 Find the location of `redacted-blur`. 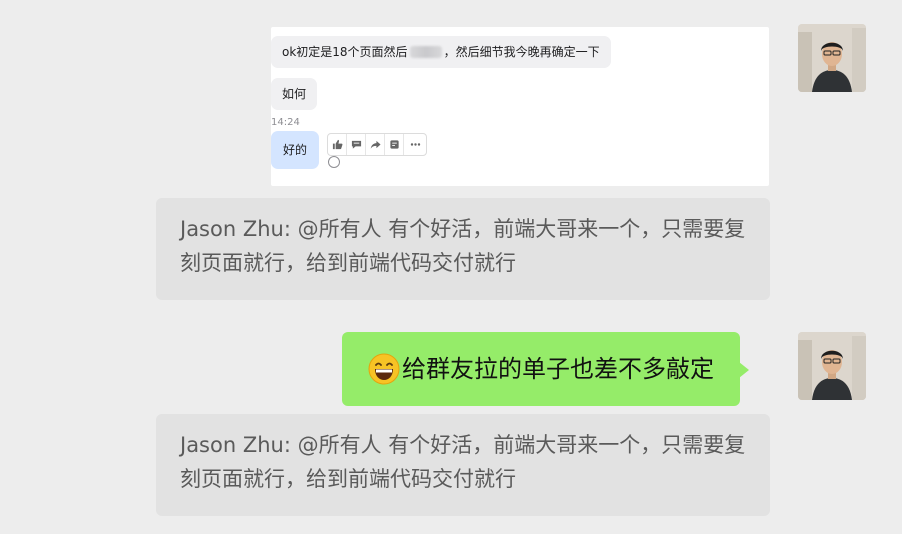

redacted-blur is located at coordinates (425, 52).